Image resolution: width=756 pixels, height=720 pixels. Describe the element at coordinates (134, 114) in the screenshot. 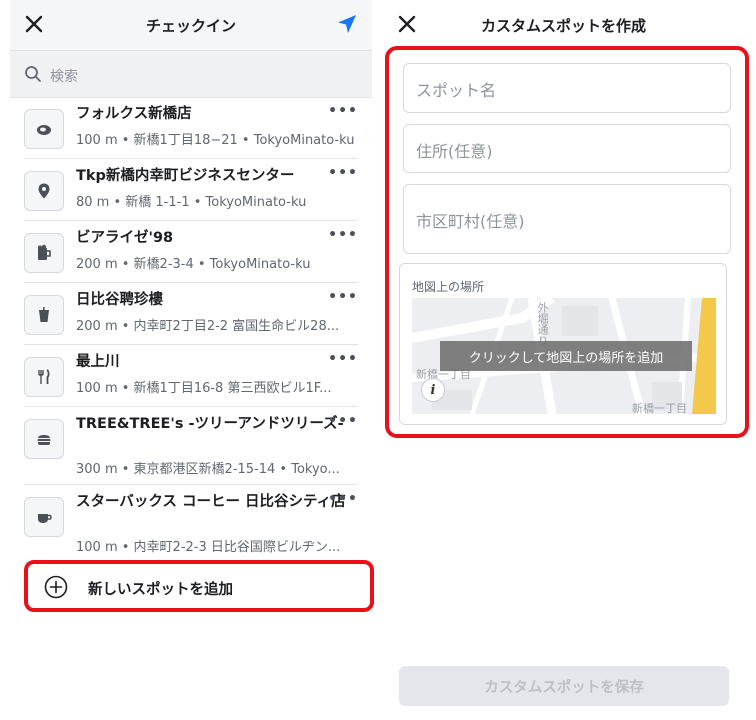

I see `place-name: フォルクス新橋店` at that location.